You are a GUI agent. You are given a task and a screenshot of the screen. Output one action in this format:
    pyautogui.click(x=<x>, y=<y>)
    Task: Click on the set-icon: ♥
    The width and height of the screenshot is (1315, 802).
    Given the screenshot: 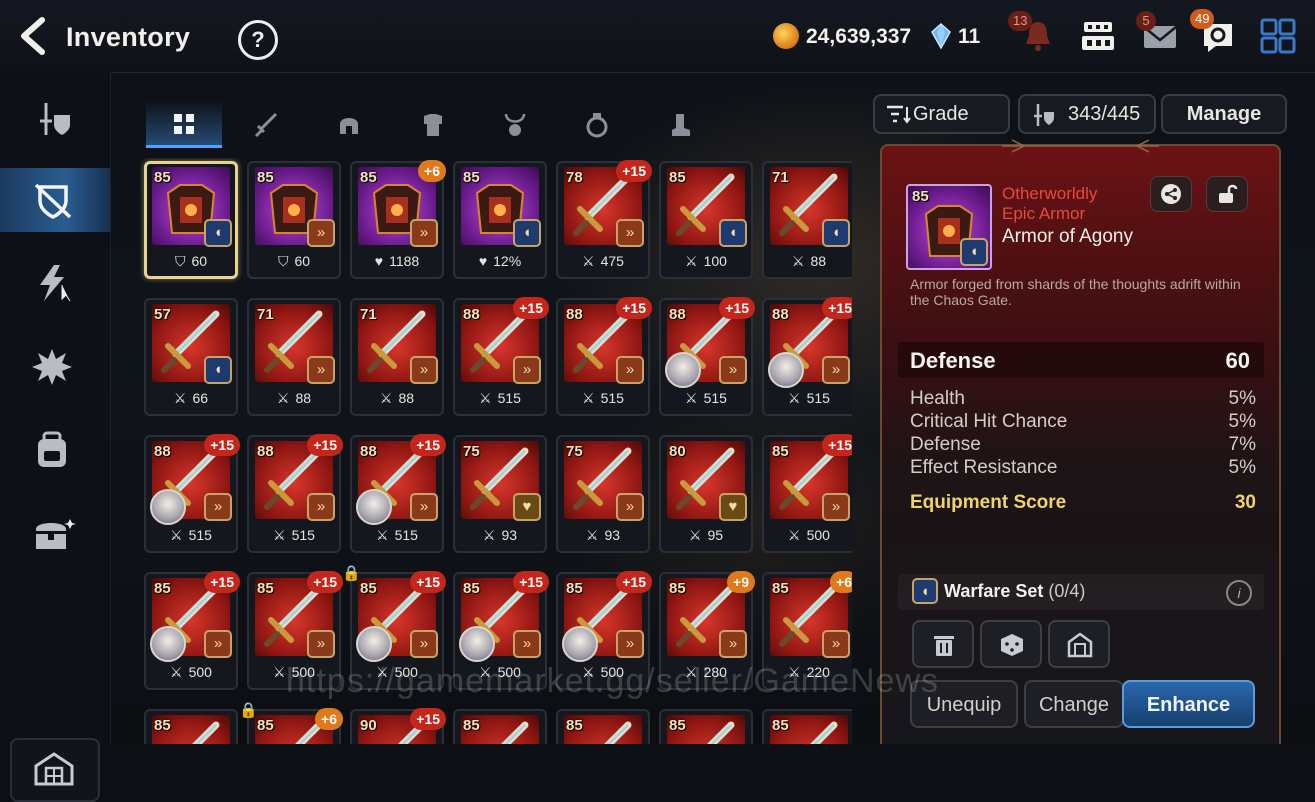 What is the action you would take?
    pyautogui.click(x=527, y=507)
    